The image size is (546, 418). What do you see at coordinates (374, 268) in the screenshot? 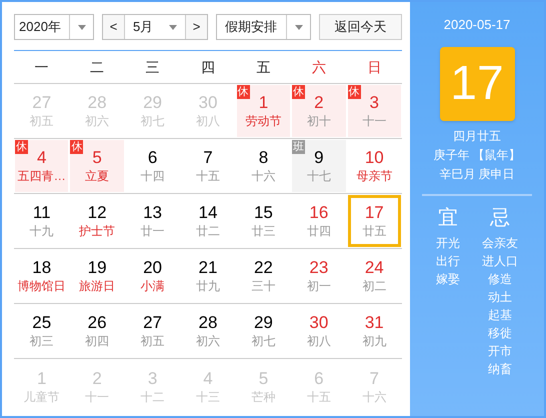
I see `day-number: 24` at bounding box center [374, 268].